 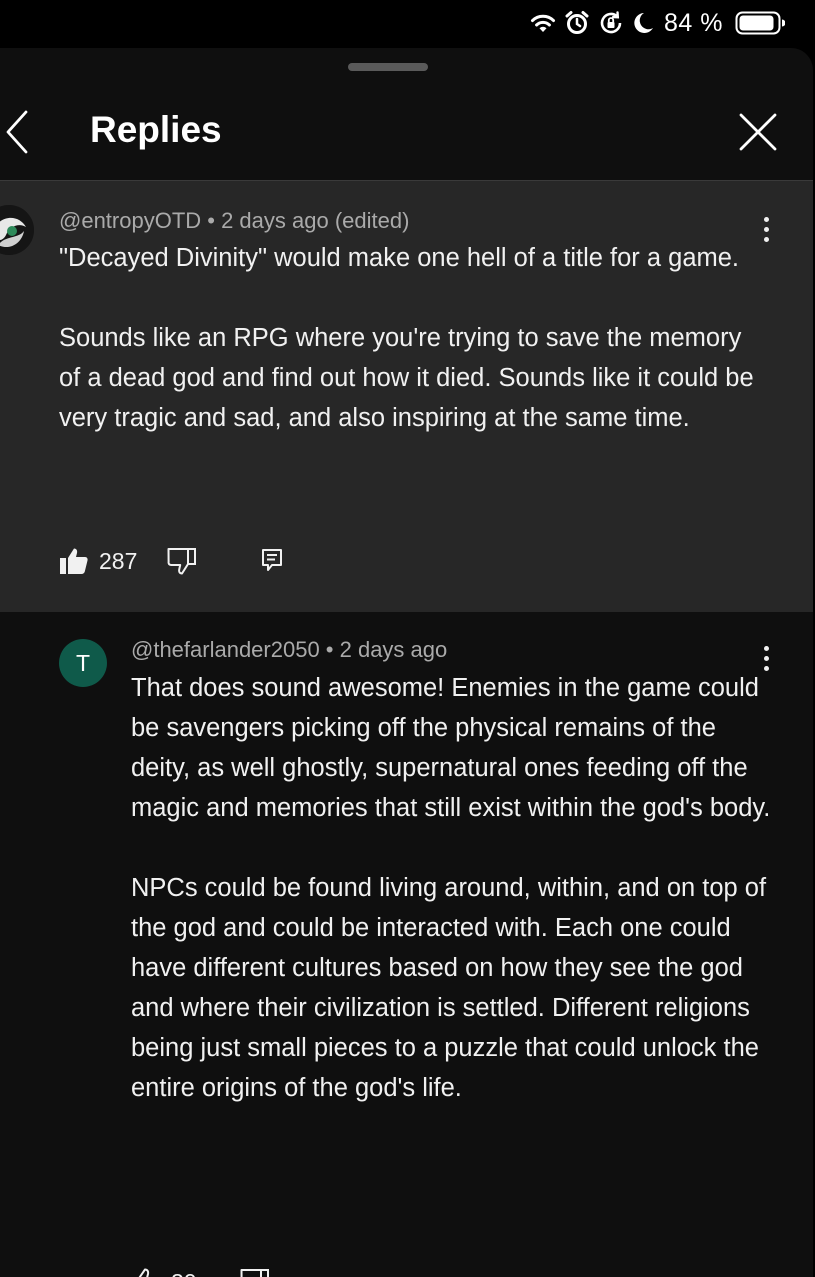 What do you see at coordinates (130, 220) in the screenshot?
I see `comment-author: @entropyOTD` at bounding box center [130, 220].